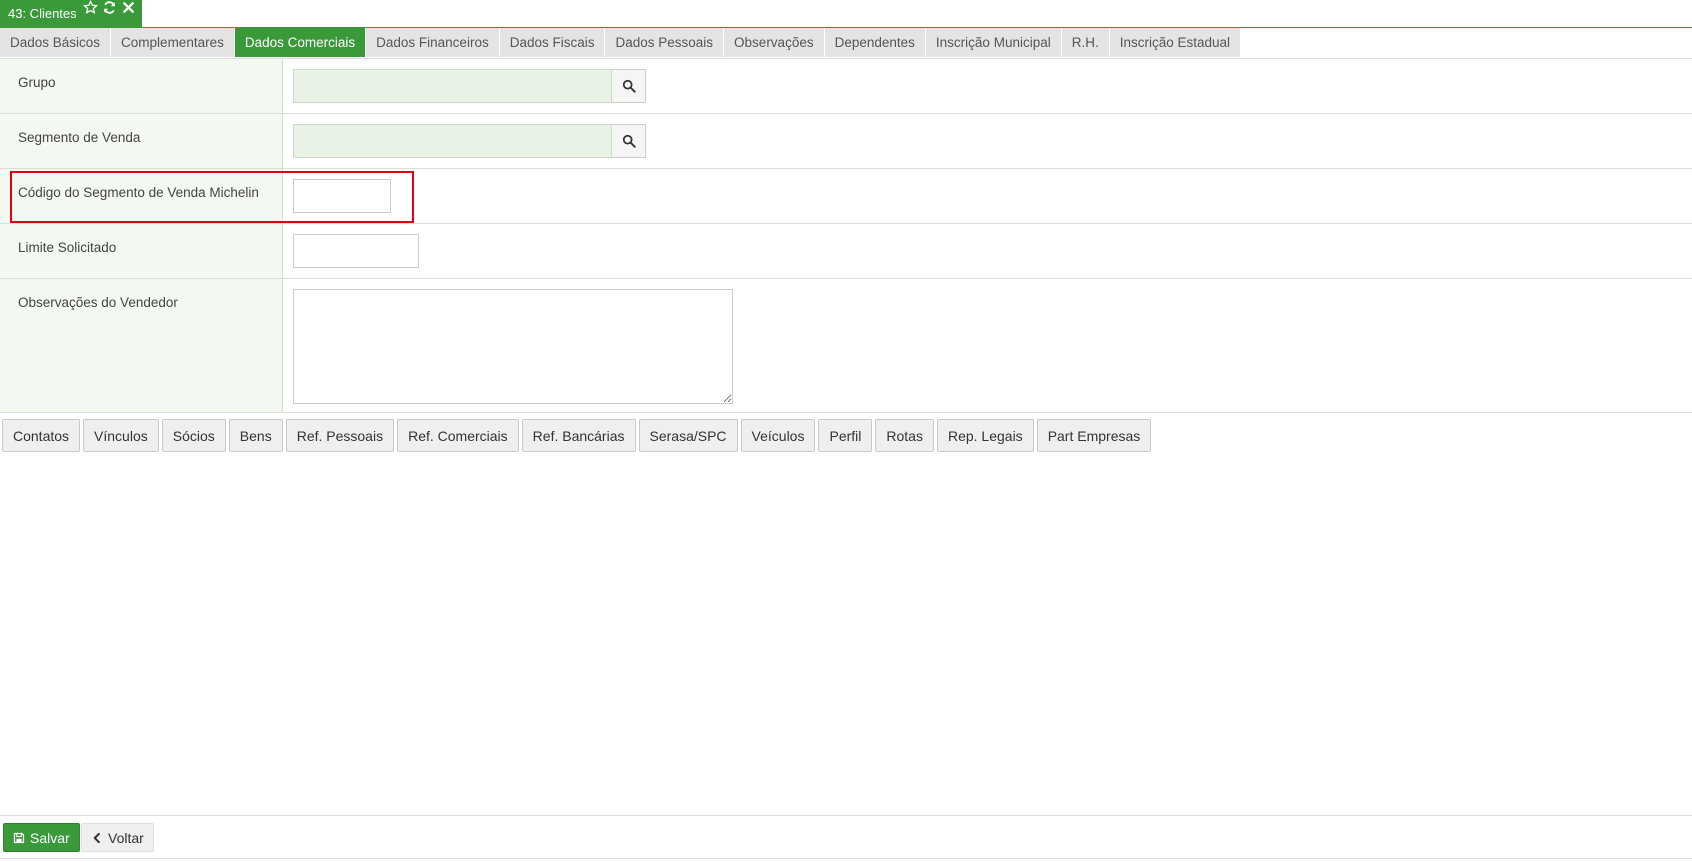  Describe the element at coordinates (513, 346) in the screenshot. I see `observacoes-textarea` at that location.